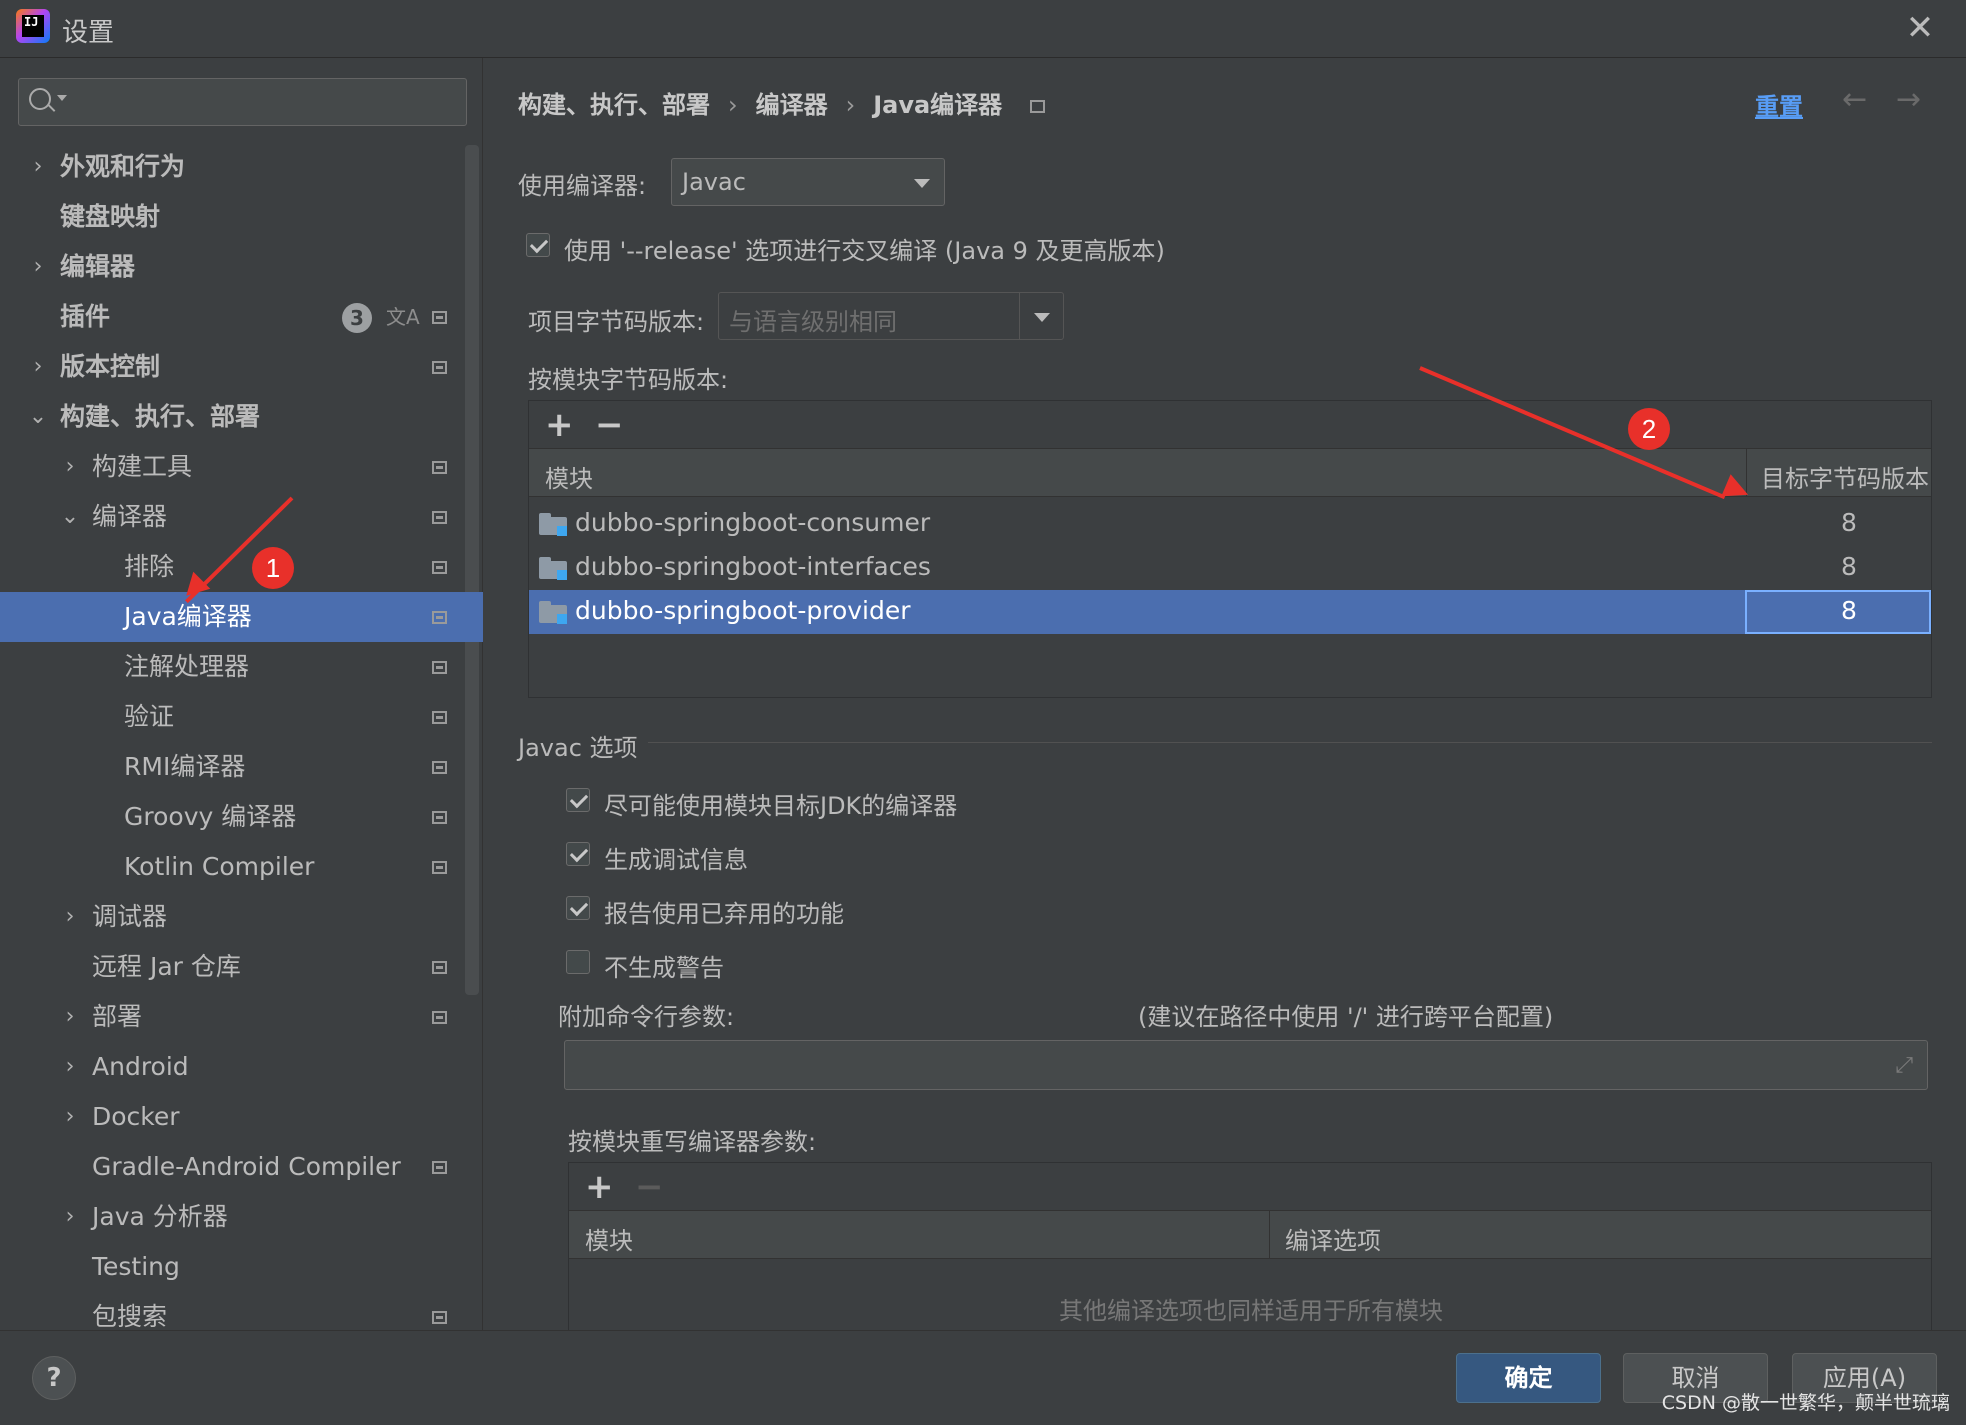  What do you see at coordinates (241, 617) in the screenshot?
I see `sidebar-item: Java编译器` at bounding box center [241, 617].